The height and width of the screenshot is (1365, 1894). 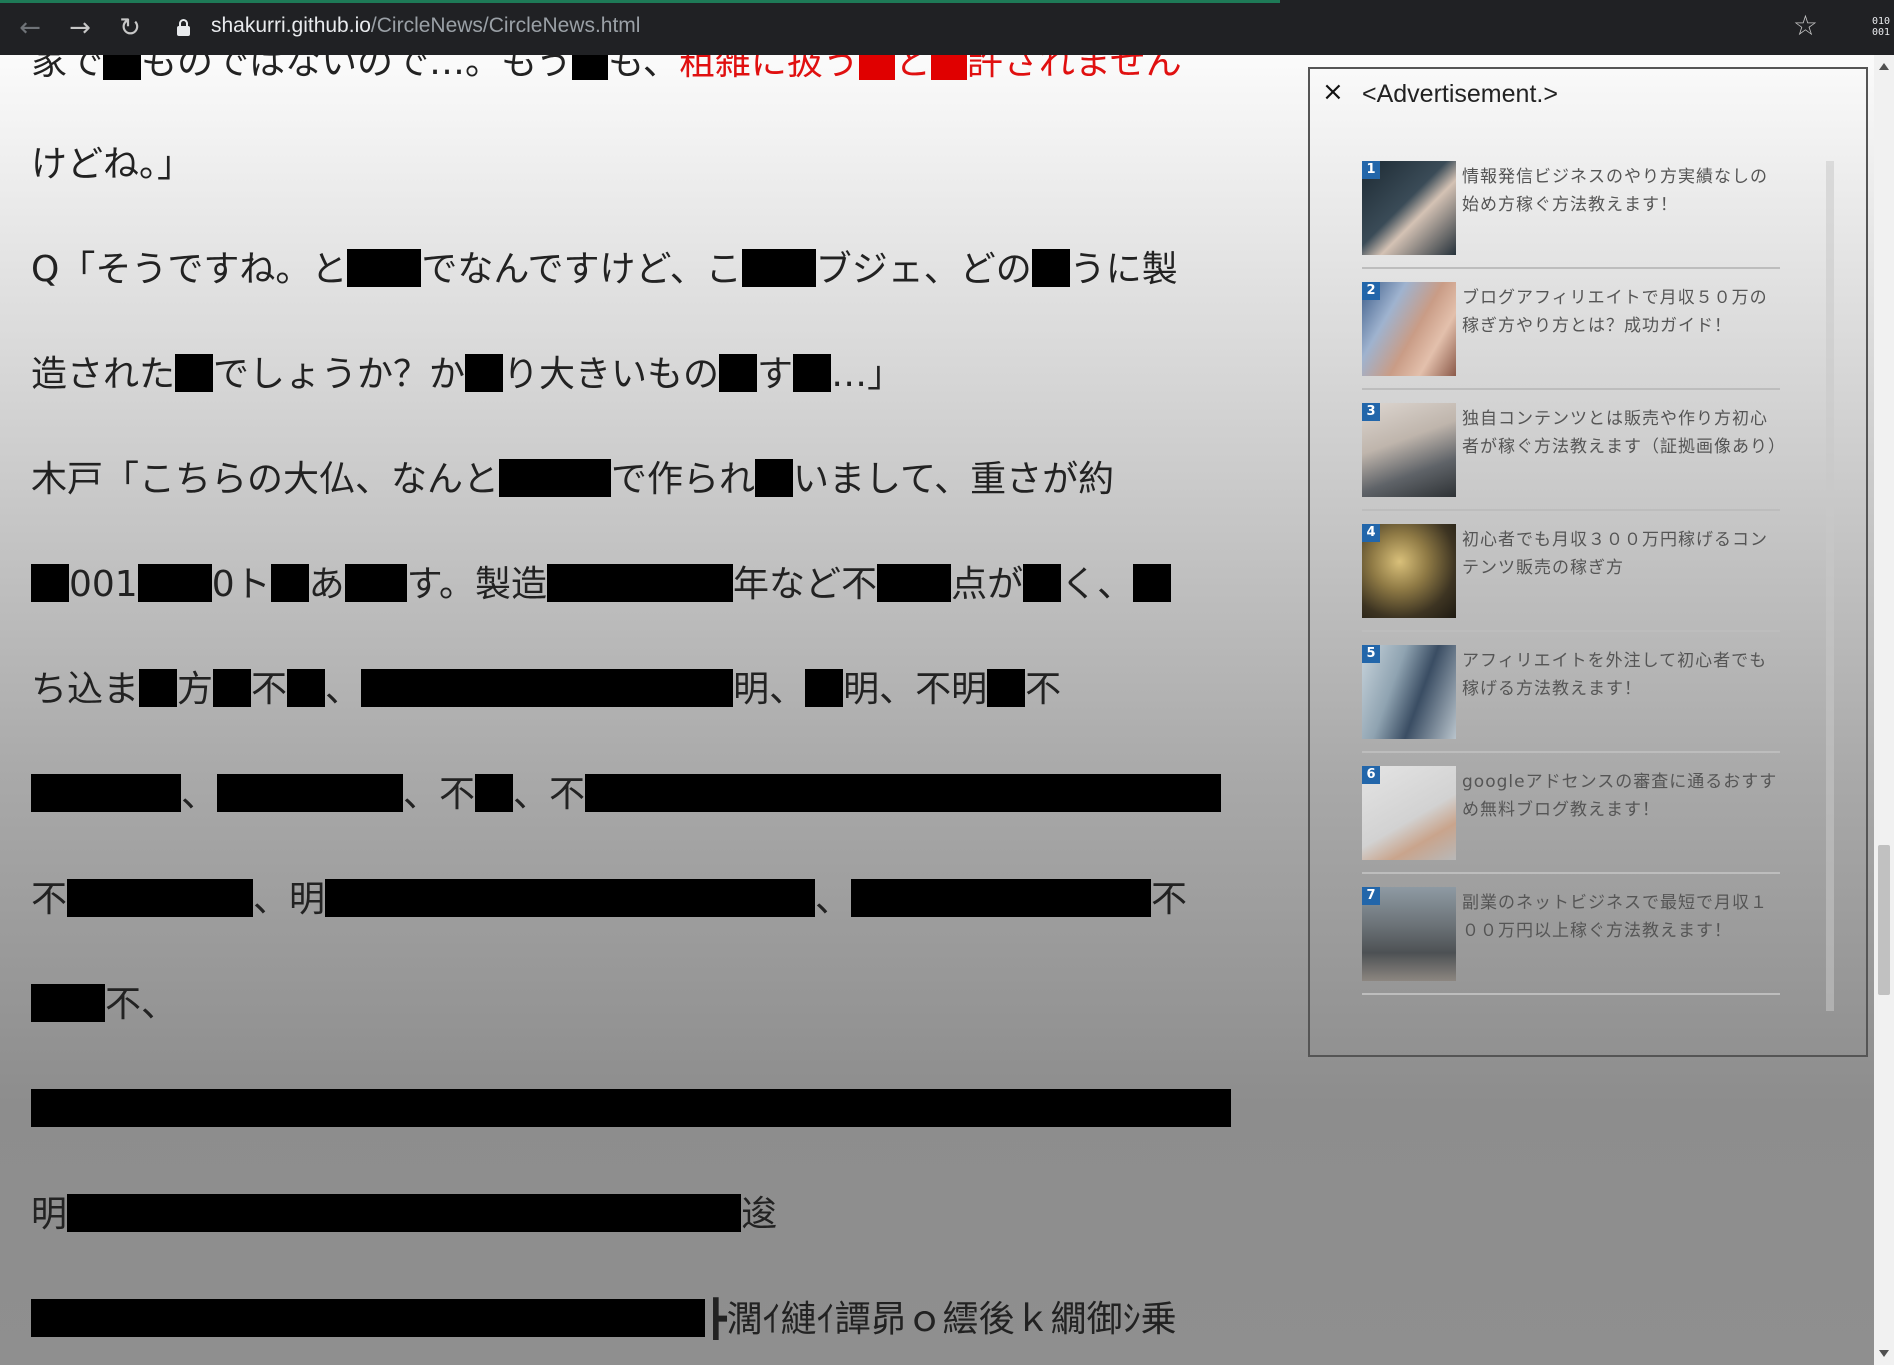 I want to click on forward-arrow-icon: →, so click(x=80, y=28).